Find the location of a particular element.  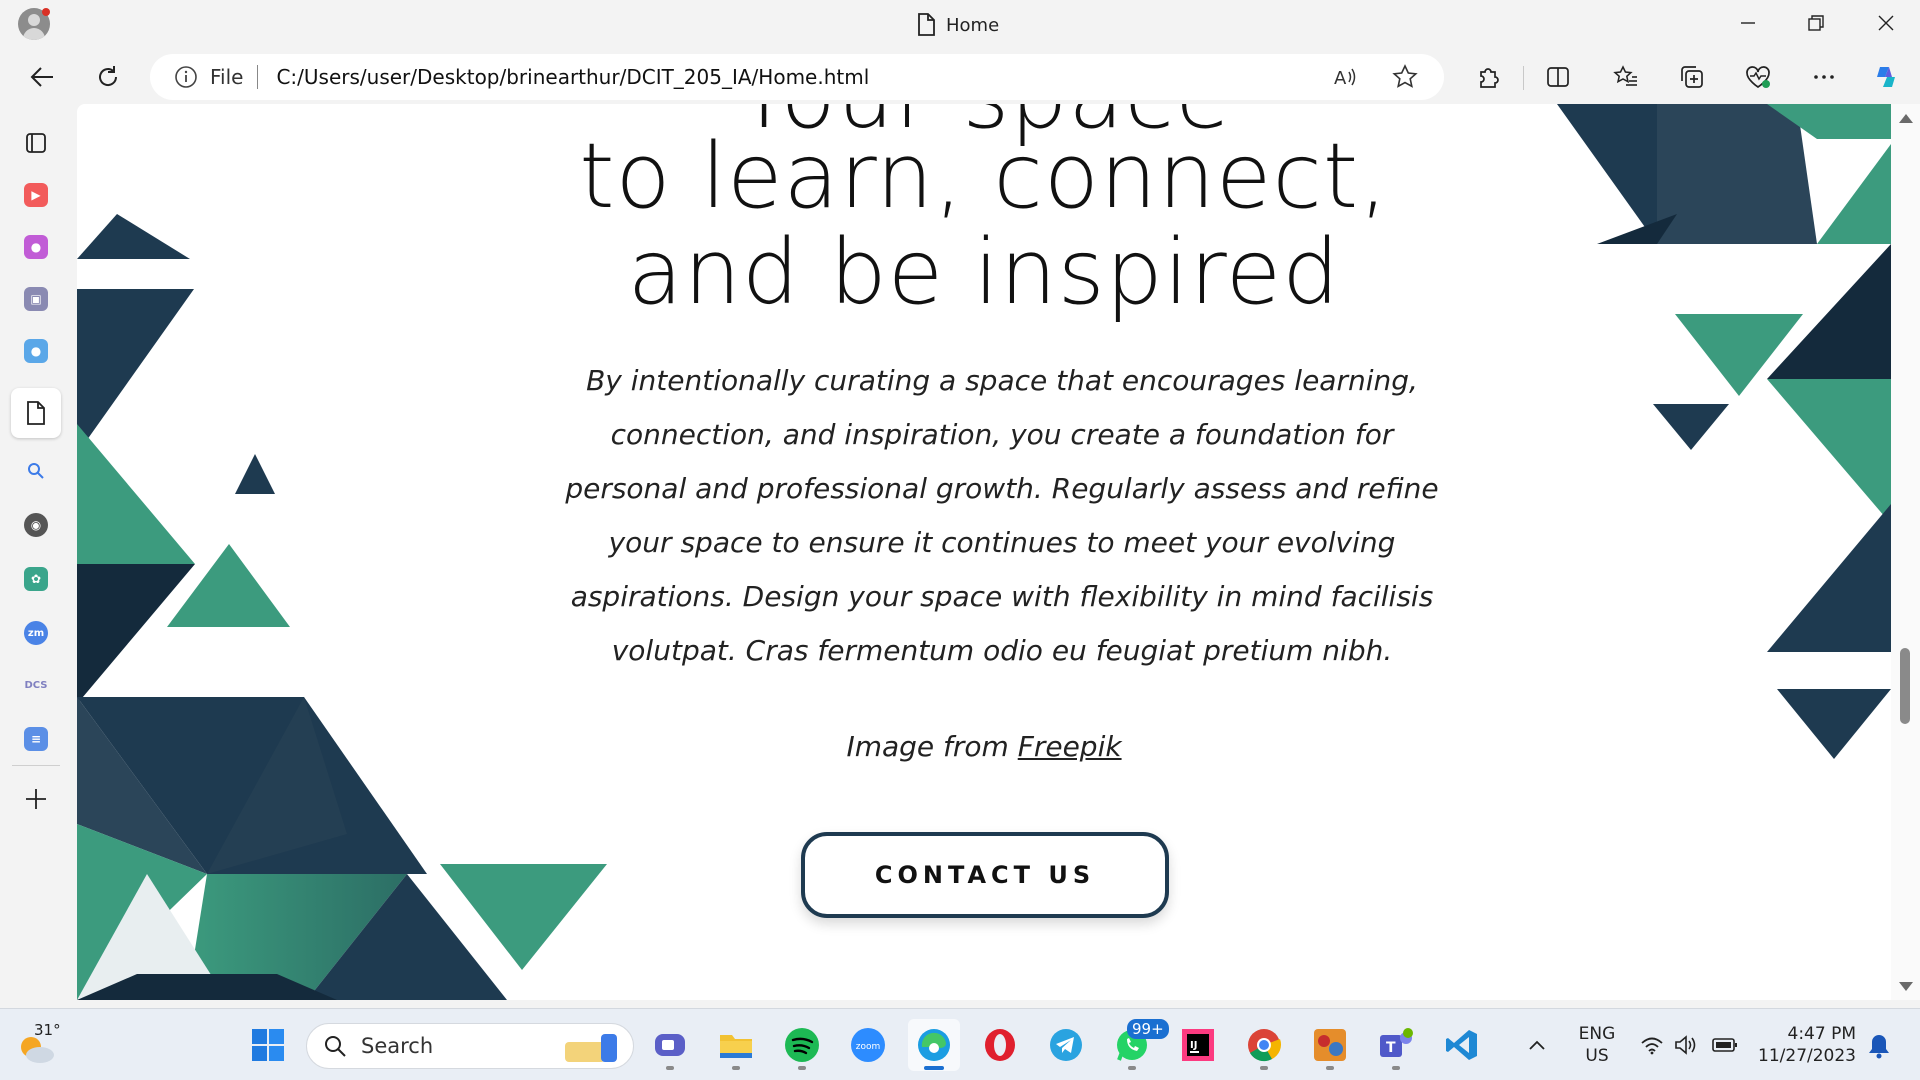

sidebar-item-chatgpt: ✿ is located at coordinates (36, 579).